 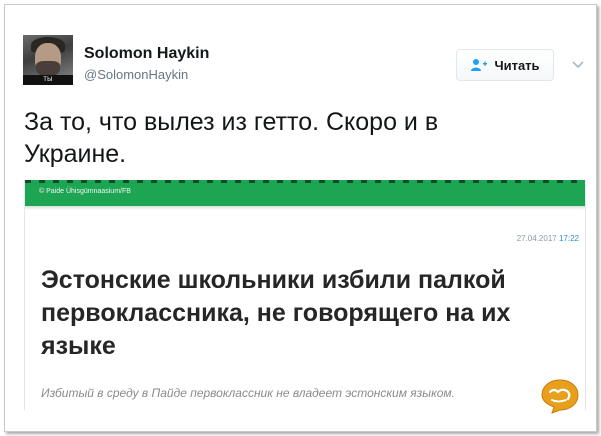 I want to click on photo-credit: © Paide Ühisgümnaasium/FB, so click(x=85, y=191).